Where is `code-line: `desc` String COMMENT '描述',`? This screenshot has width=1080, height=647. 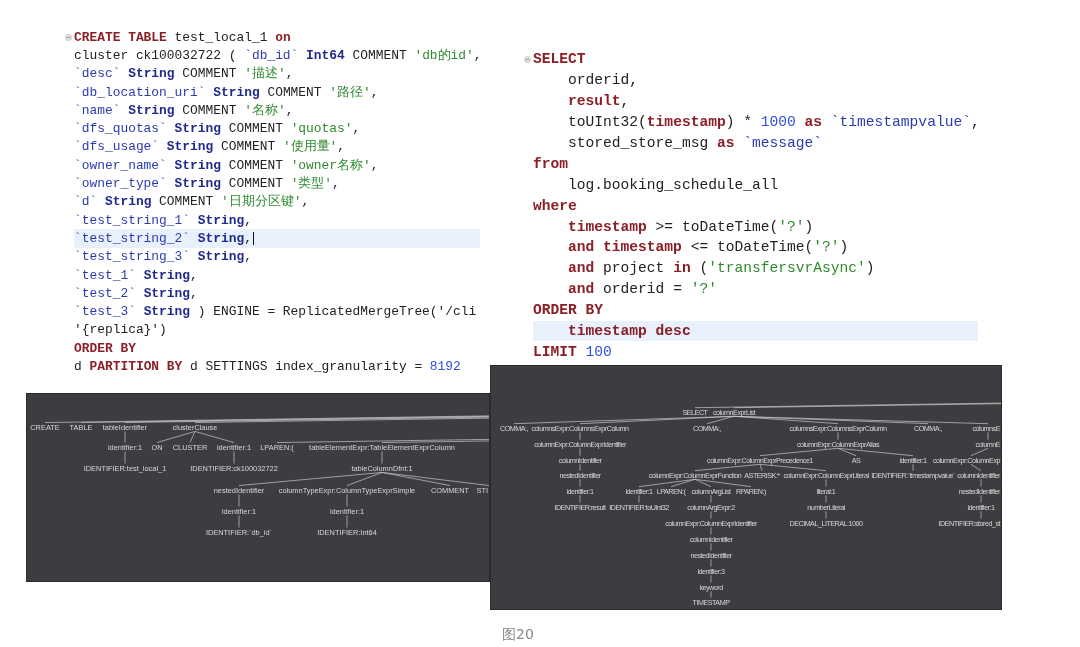 code-line: `desc` String COMMENT '描述', is located at coordinates (184, 74).